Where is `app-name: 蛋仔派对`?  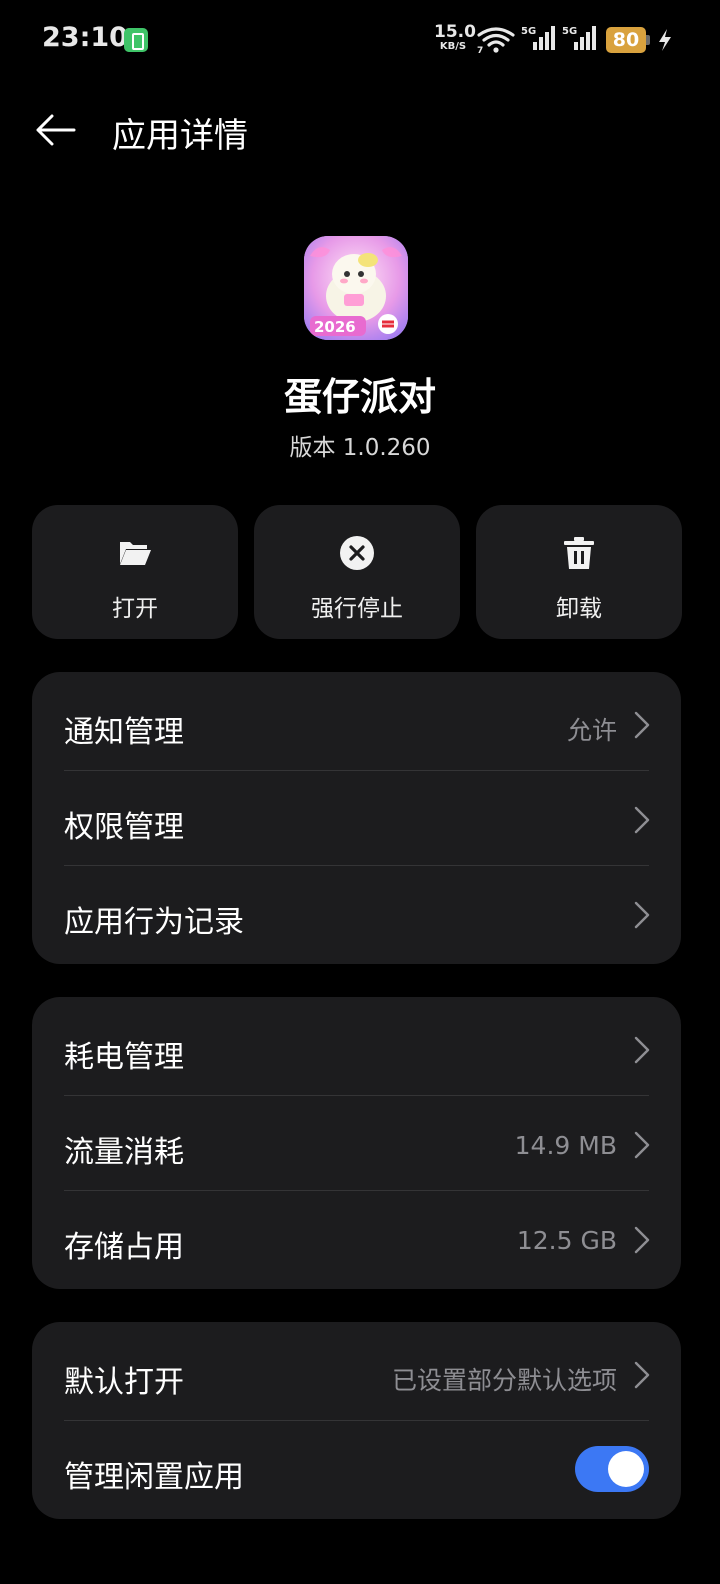
app-name: 蛋仔派对 is located at coordinates (359, 397).